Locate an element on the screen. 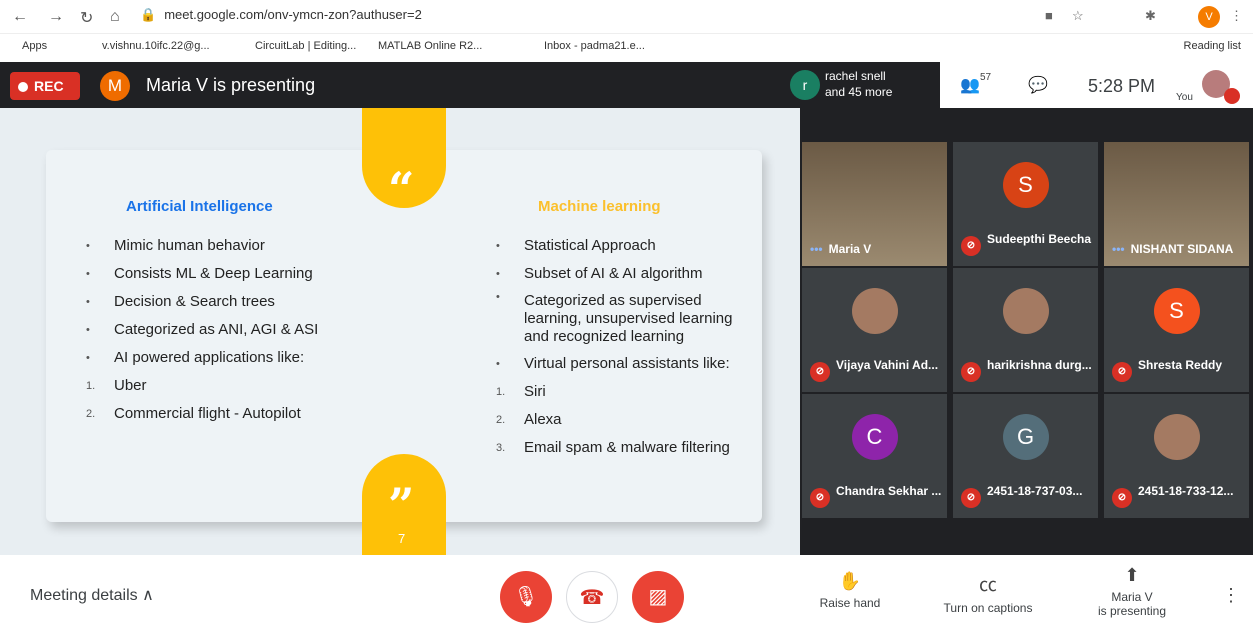 The width and height of the screenshot is (1253, 630). participant-tile: ••• NISHANT SIDANA is located at coordinates (1176, 204).